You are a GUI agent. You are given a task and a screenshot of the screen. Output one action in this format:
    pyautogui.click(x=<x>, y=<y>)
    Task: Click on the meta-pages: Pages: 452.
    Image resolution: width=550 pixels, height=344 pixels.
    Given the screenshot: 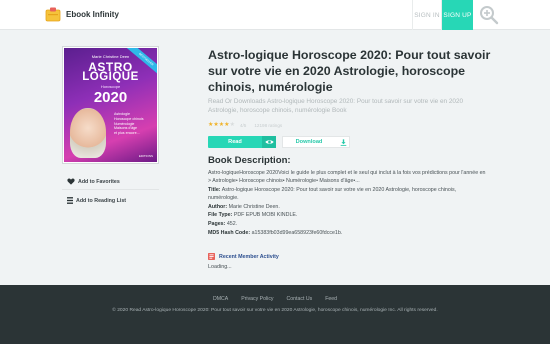 What is the action you would take?
    pyautogui.click(x=348, y=224)
    